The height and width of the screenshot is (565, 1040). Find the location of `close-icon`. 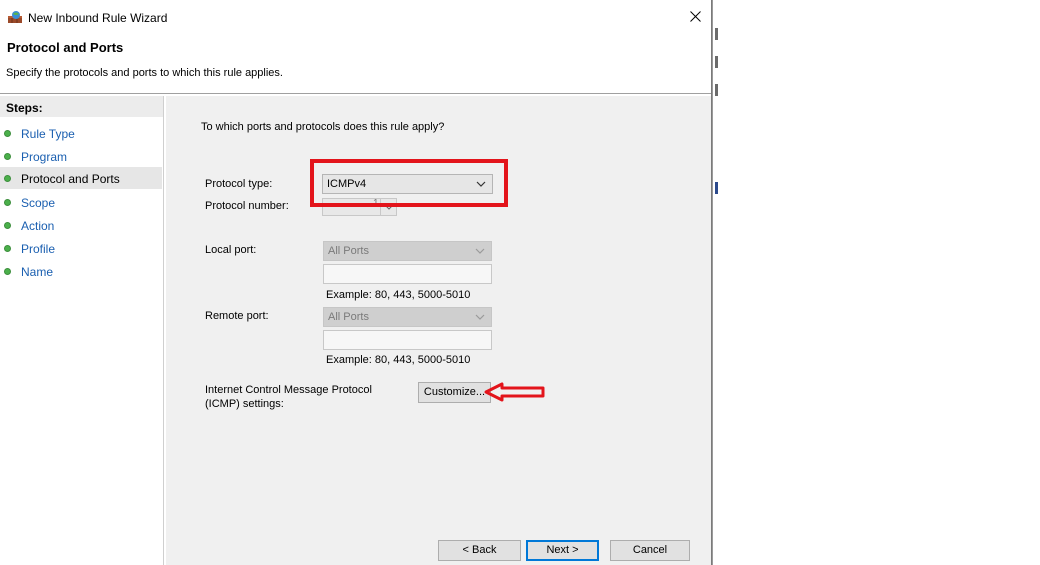

close-icon is located at coordinates (695, 16).